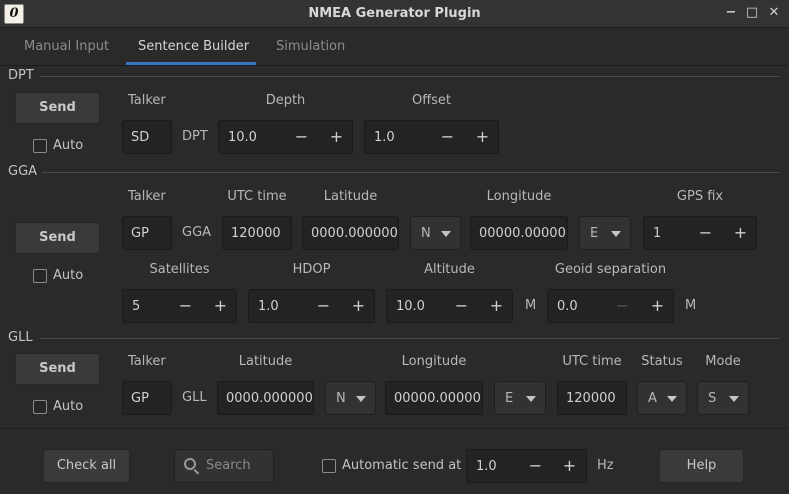 Image resolution: width=789 pixels, height=494 pixels. I want to click on gga-latitude-value: 0000.000000, so click(354, 233).